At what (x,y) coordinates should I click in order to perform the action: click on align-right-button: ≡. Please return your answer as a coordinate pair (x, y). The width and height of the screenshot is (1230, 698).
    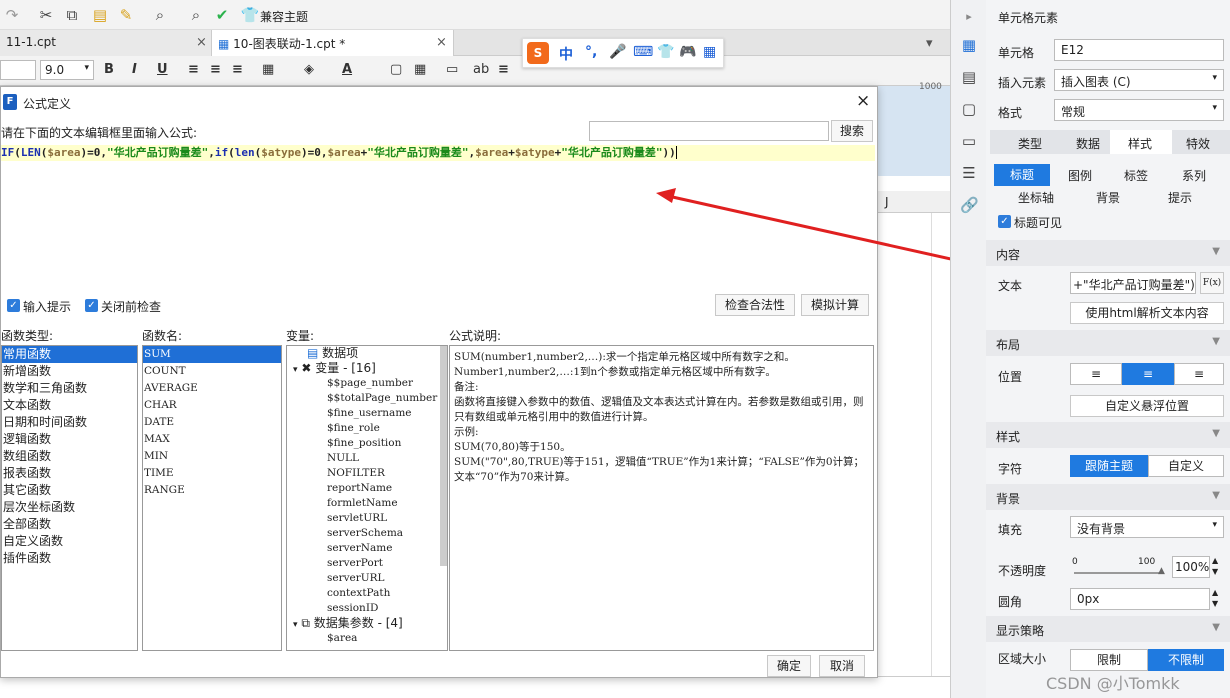
    Looking at the image, I should click on (1199, 374).